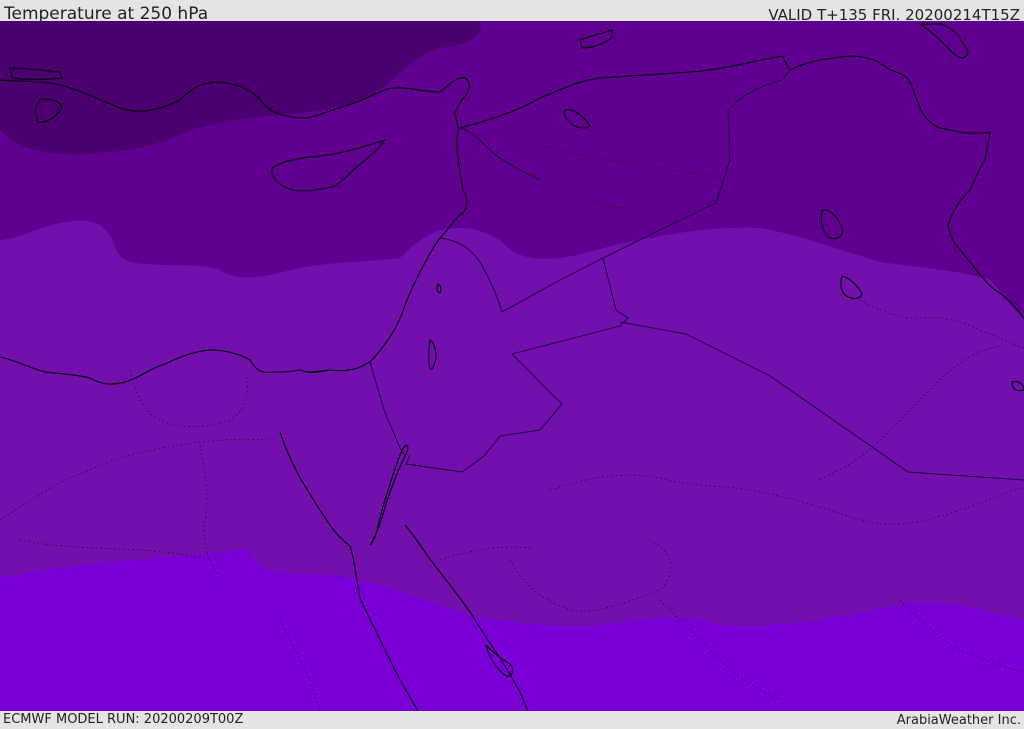 This screenshot has width=1024, height=729. What do you see at coordinates (106, 14) in the screenshot?
I see `map-title: Temperature at 250 hPa` at bounding box center [106, 14].